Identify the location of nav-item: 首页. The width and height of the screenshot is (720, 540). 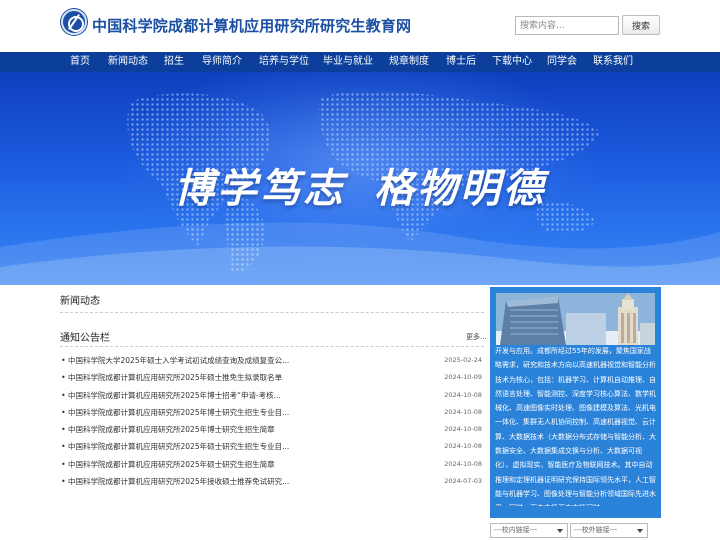
(80, 62).